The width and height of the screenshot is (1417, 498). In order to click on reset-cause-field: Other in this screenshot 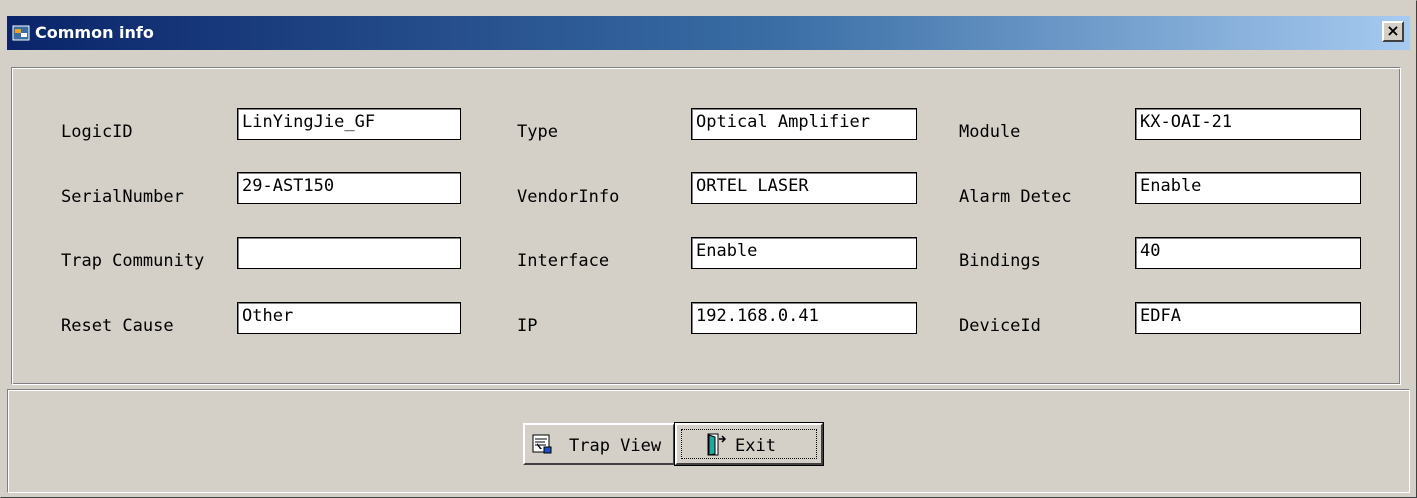, I will do `click(349, 318)`.